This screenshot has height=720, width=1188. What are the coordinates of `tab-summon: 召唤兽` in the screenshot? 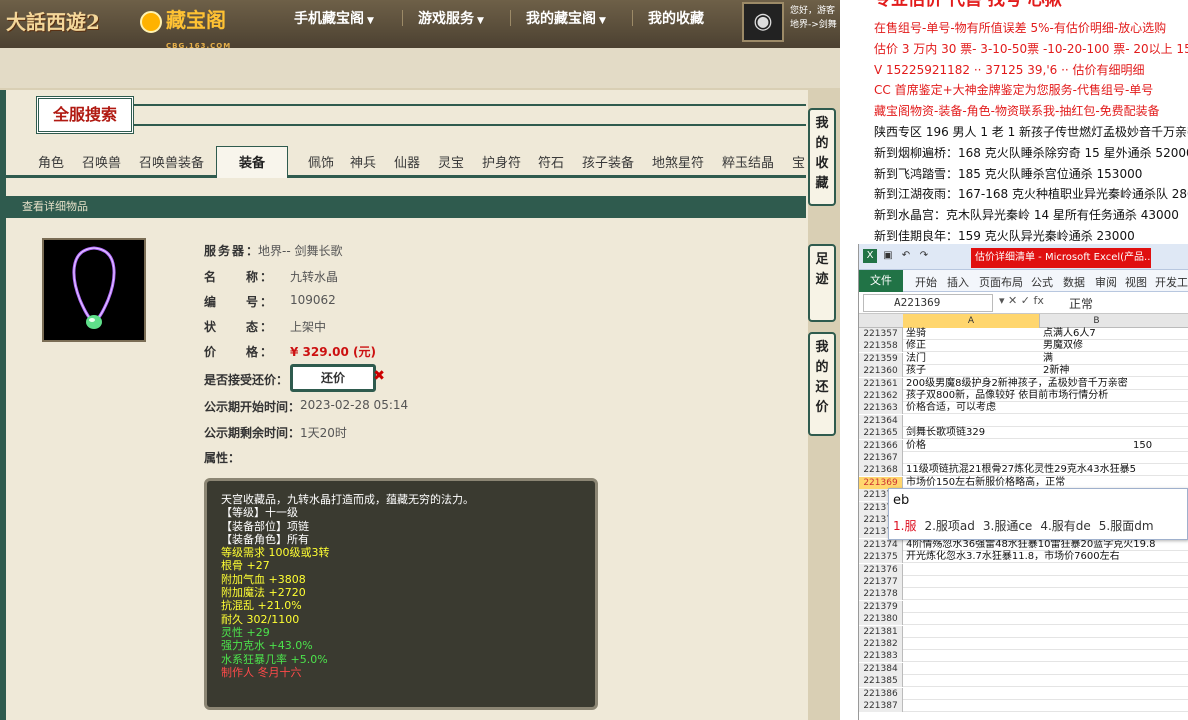 It's located at (101, 161).